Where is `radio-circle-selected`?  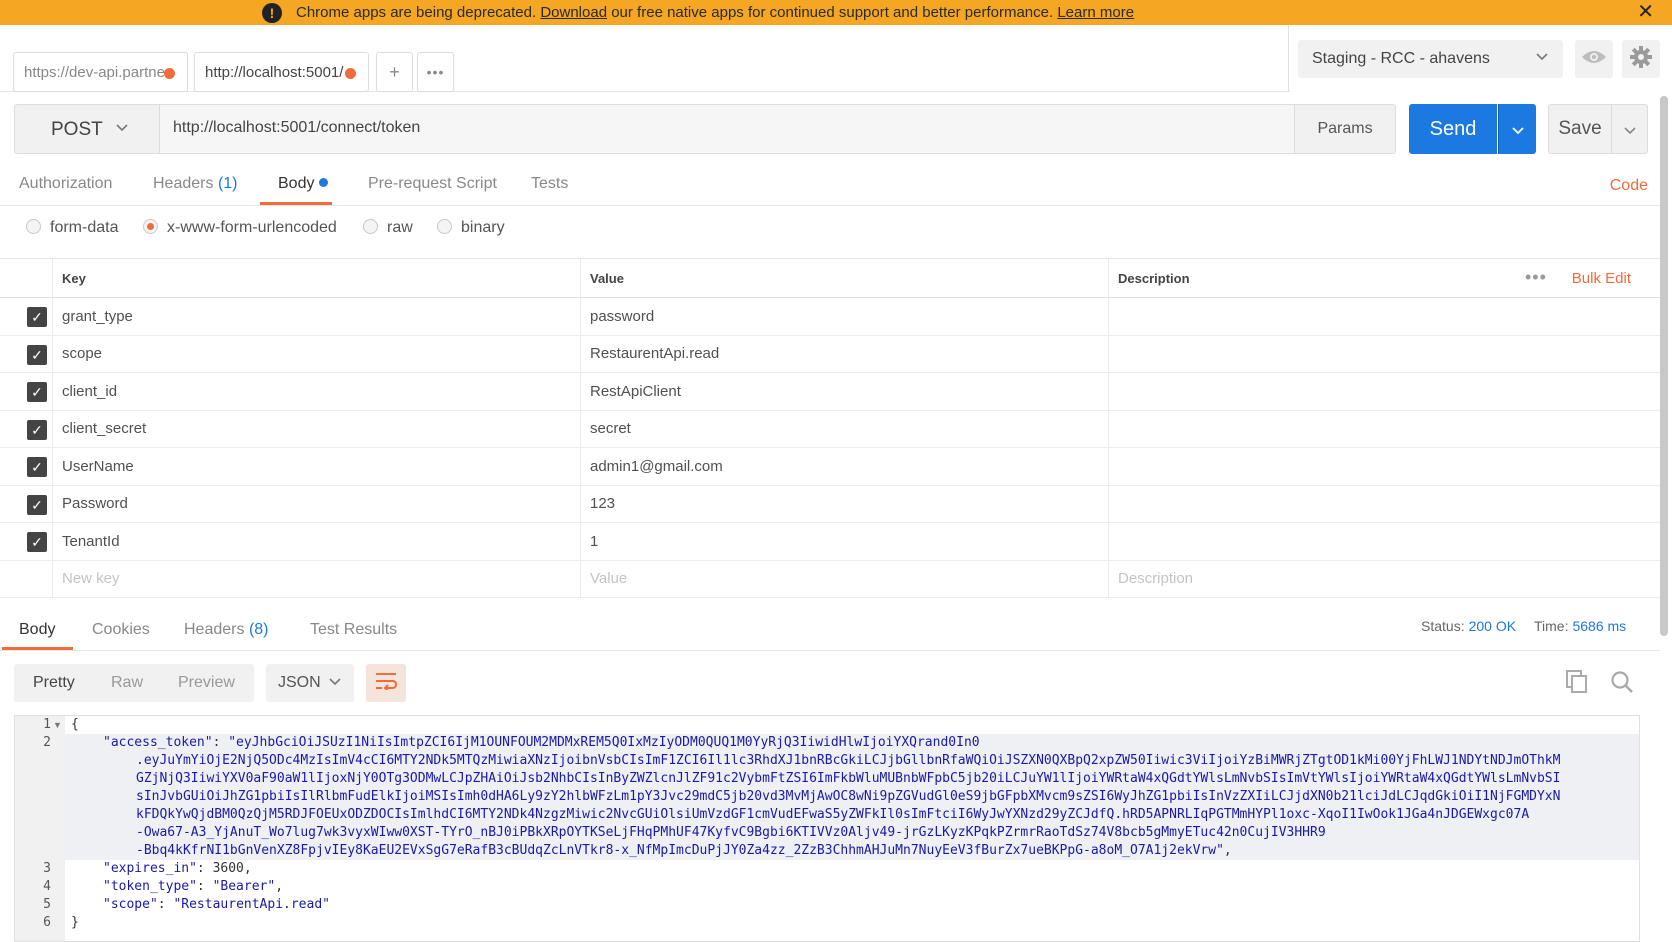 radio-circle-selected is located at coordinates (150, 226).